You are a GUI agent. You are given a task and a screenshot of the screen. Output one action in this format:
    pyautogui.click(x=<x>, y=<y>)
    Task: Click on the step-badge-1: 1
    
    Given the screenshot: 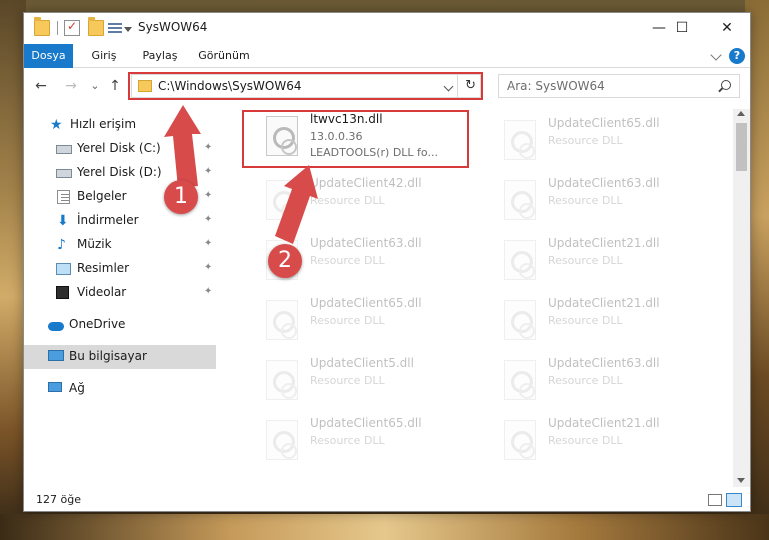 What is the action you would take?
    pyautogui.click(x=181, y=197)
    